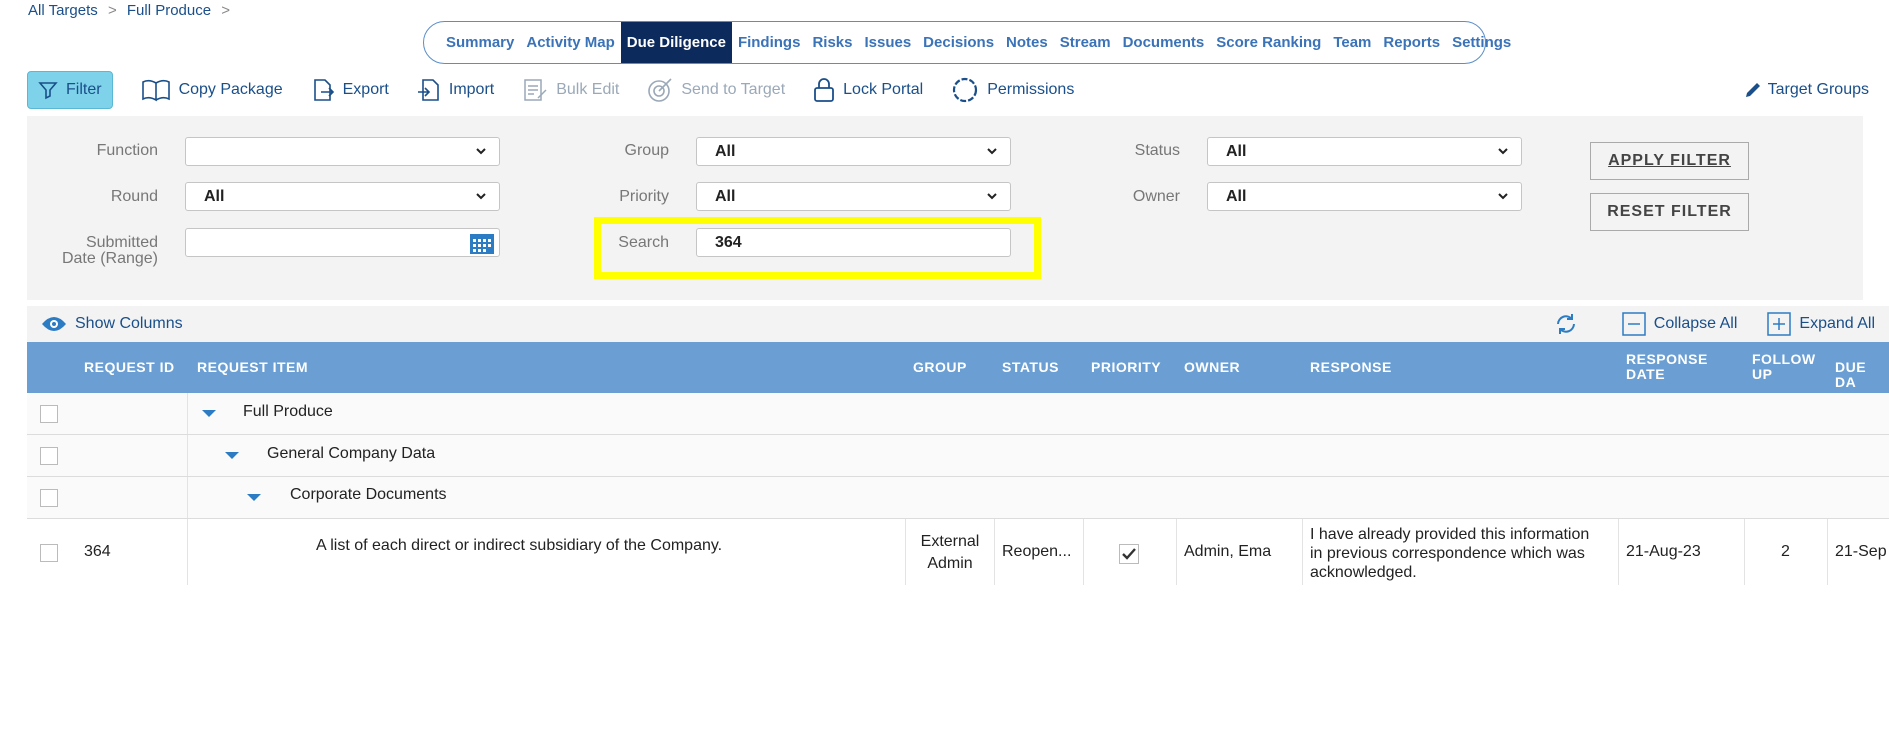 The width and height of the screenshot is (1889, 734). Describe the element at coordinates (1351, 367) in the screenshot. I see `col-response: RESPONSE` at that location.